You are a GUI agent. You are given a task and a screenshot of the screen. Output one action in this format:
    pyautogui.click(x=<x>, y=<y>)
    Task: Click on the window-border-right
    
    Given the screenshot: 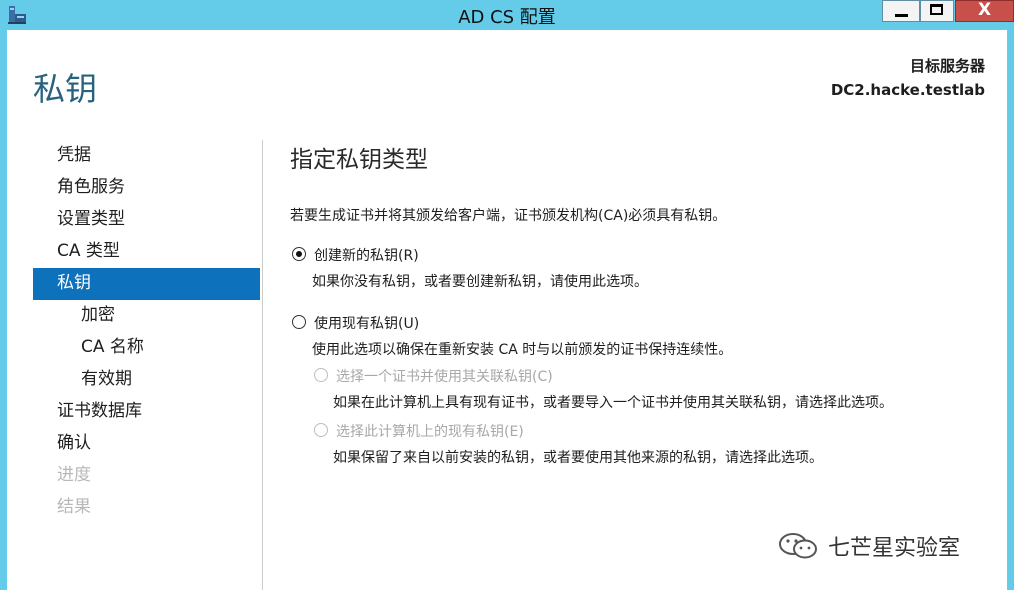 What is the action you would take?
    pyautogui.click(x=1010, y=310)
    